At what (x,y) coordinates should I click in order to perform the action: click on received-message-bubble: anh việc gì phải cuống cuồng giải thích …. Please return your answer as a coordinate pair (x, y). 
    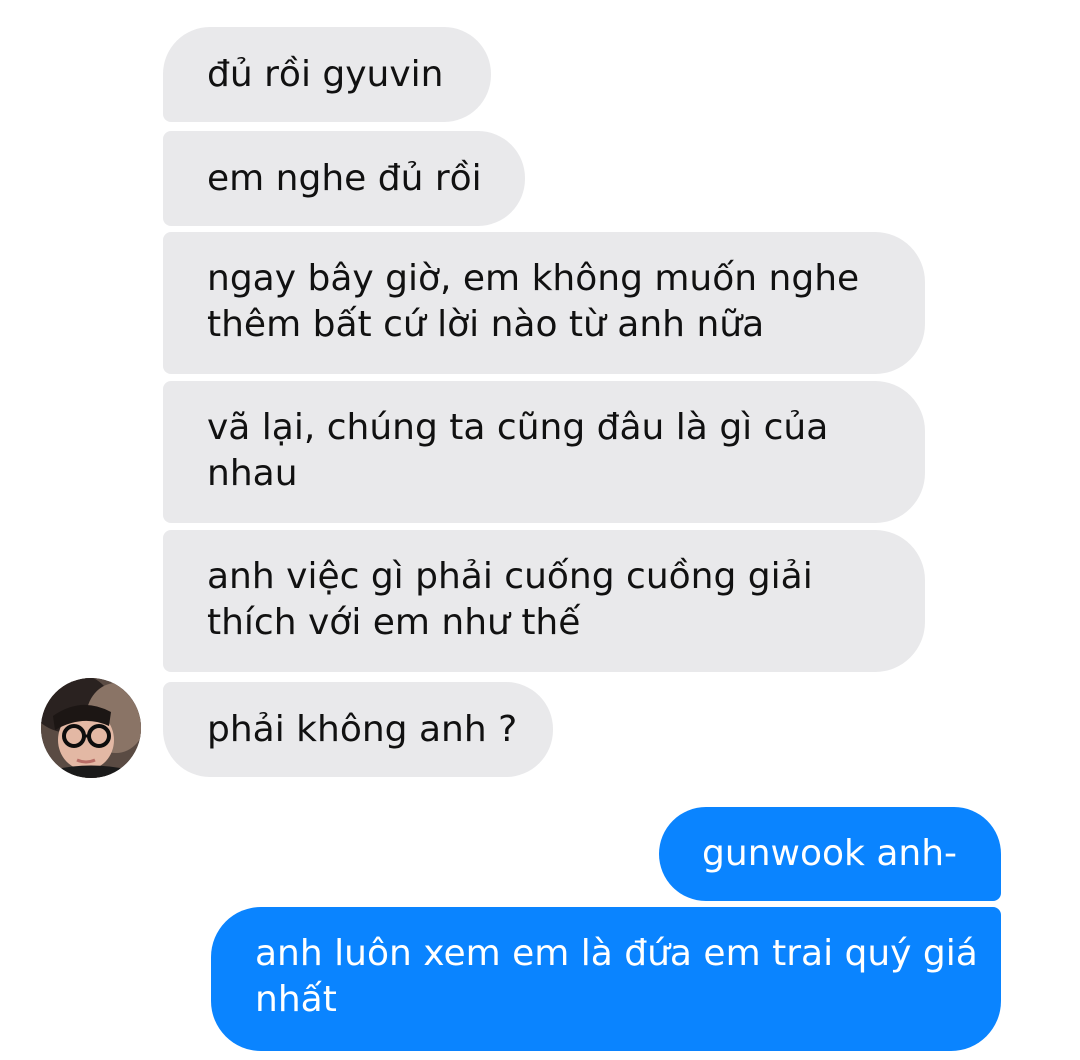
    Looking at the image, I should click on (544, 601).